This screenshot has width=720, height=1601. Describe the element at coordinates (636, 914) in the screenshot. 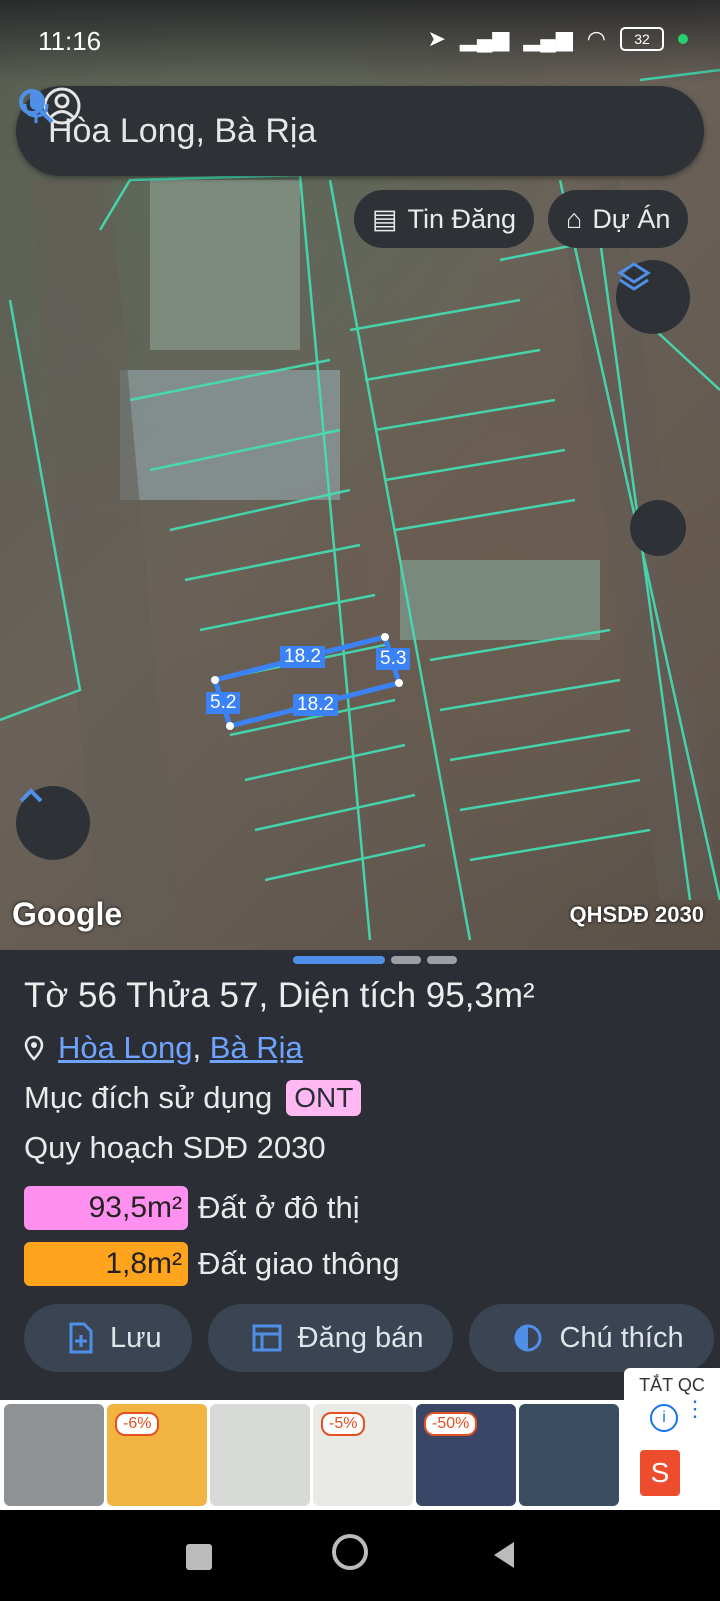

I see `plan-layer-label: QHSDĐ 2030` at that location.